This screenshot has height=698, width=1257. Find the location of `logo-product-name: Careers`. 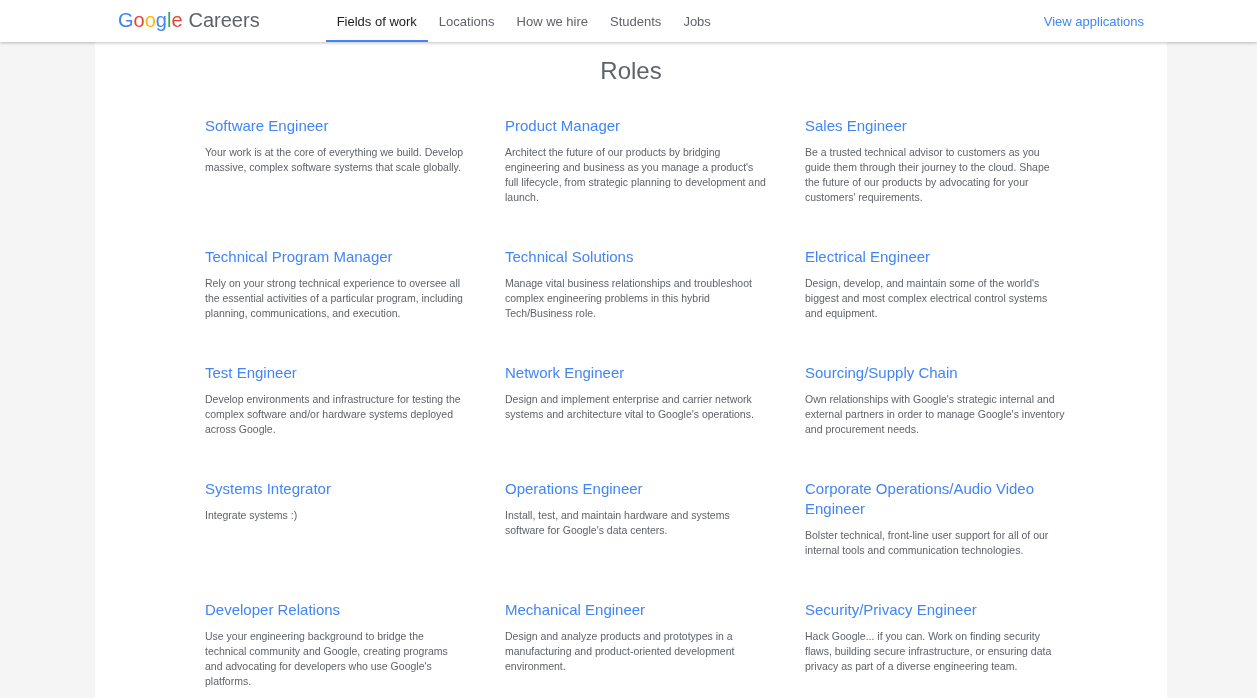

logo-product-name: Careers is located at coordinates (224, 20).